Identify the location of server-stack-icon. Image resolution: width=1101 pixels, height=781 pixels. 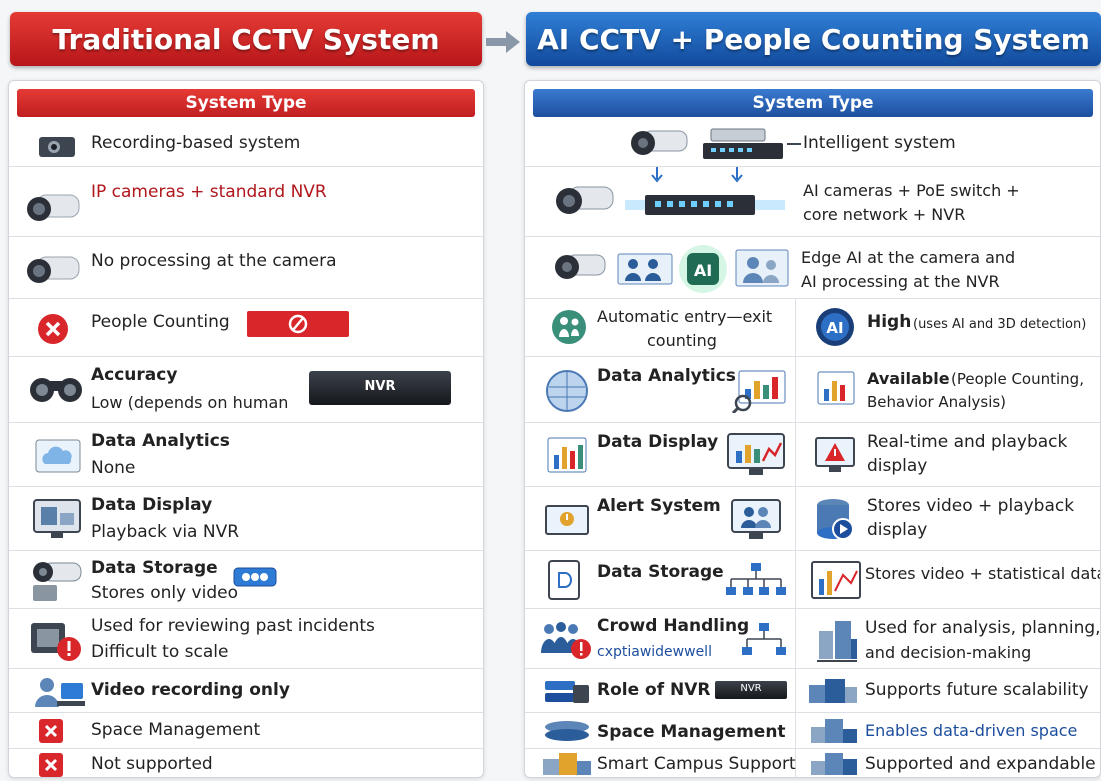
(567, 692).